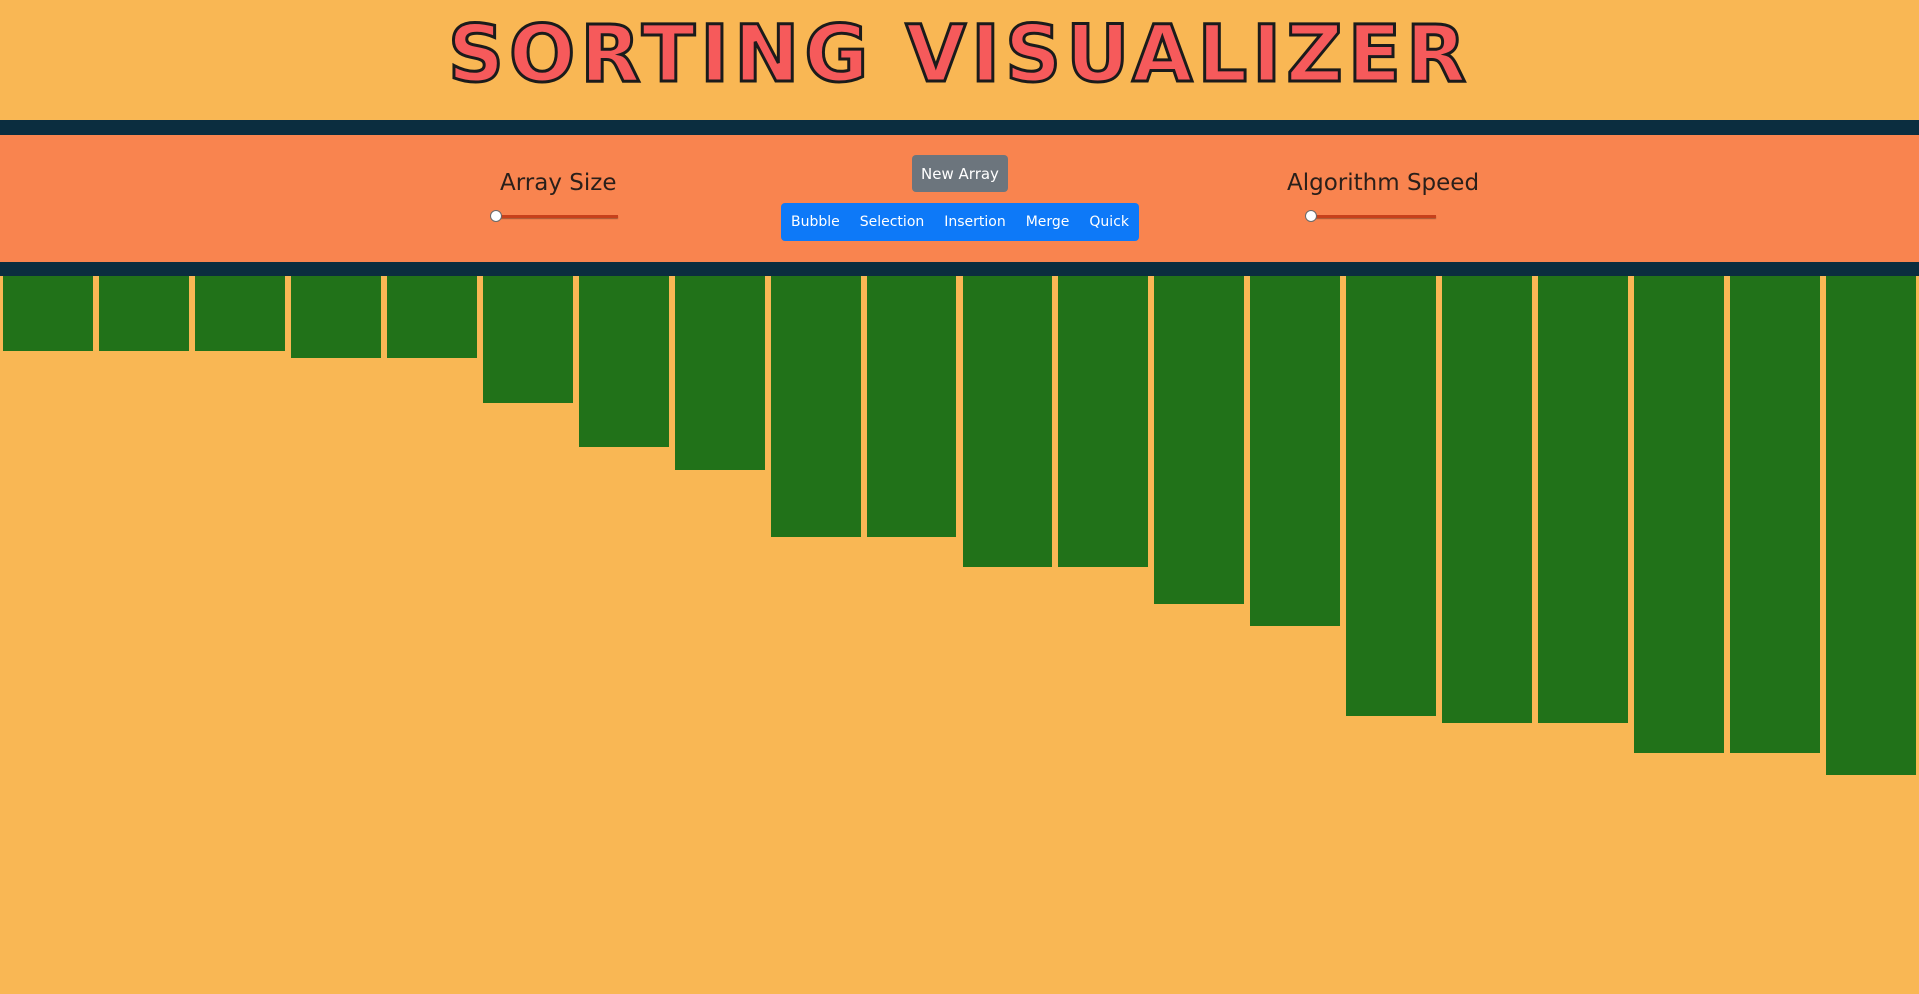 This screenshot has height=994, width=1919. I want to click on merge-sort-button: Merge, so click(1048, 222).